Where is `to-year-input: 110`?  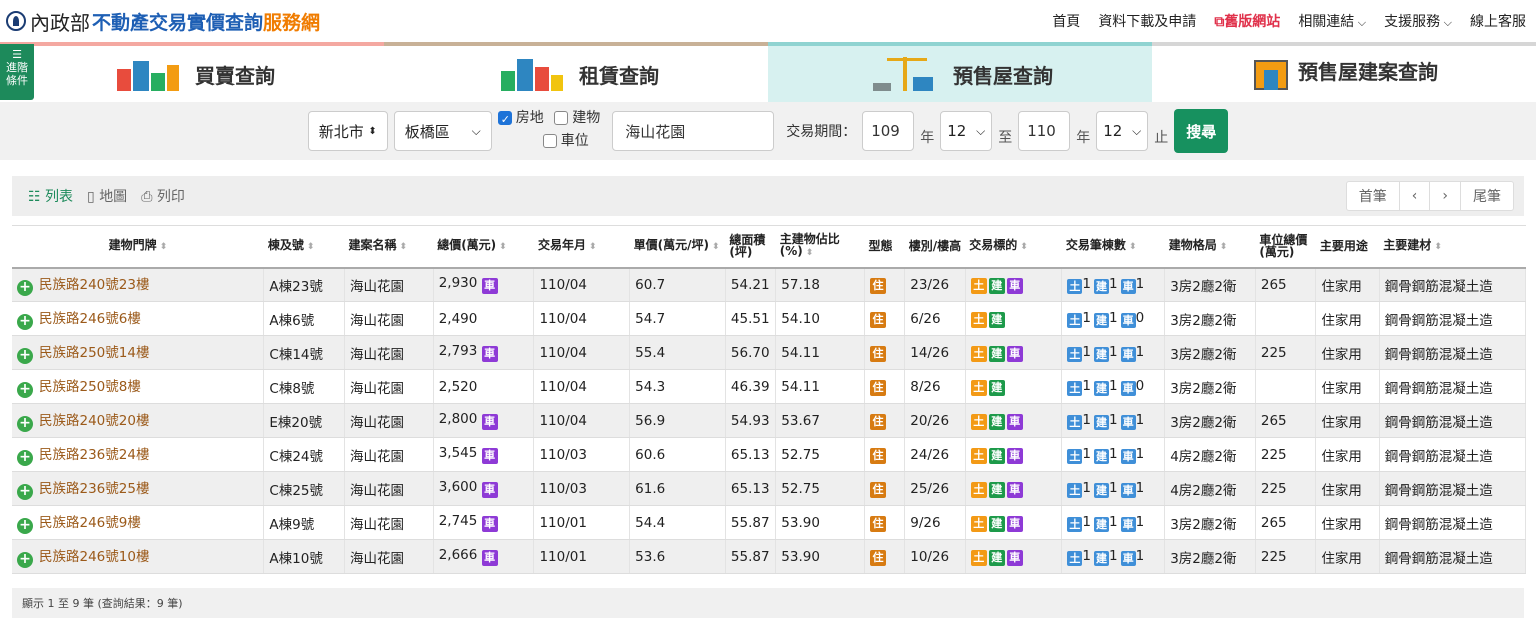 to-year-input: 110 is located at coordinates (1044, 131).